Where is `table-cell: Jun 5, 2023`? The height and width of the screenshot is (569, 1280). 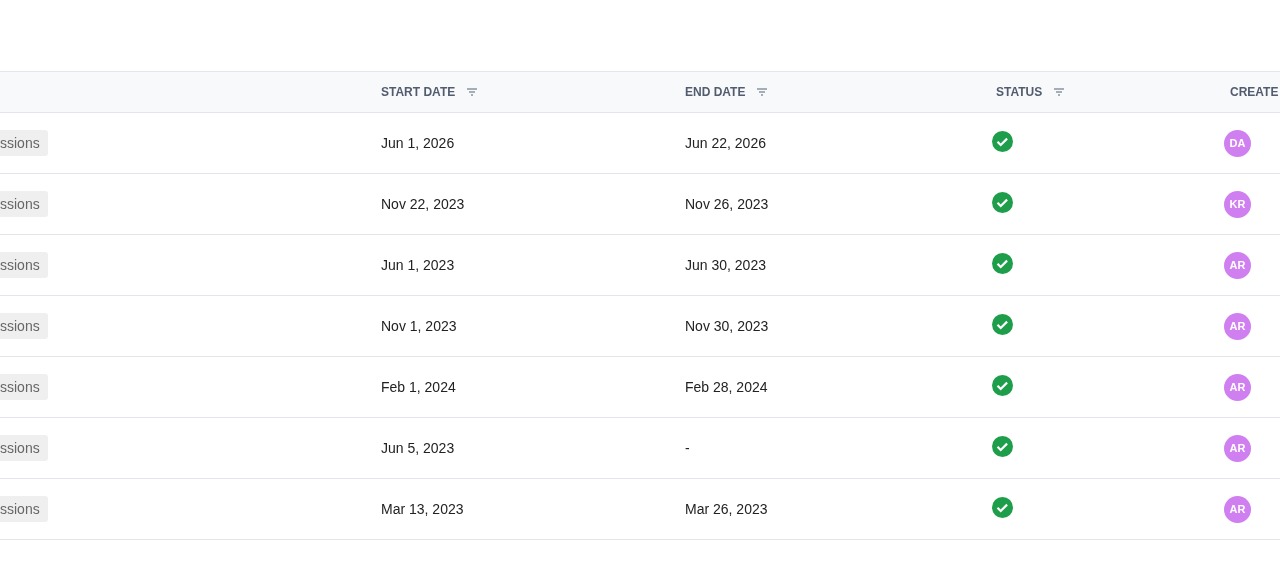
table-cell: Jun 5, 2023 is located at coordinates (418, 448).